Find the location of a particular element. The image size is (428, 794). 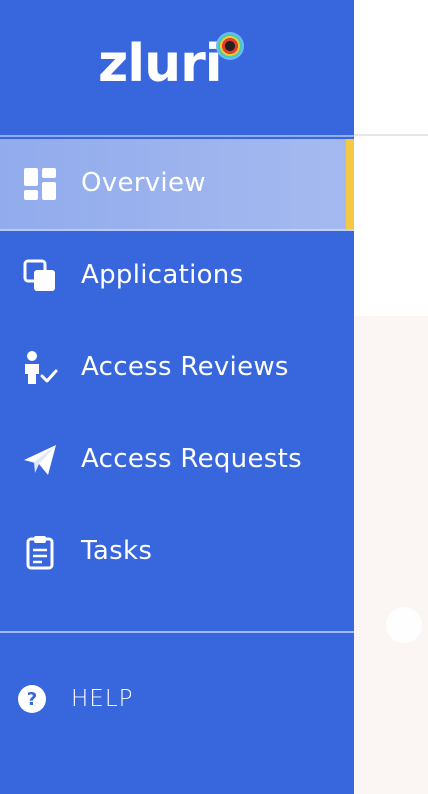

logo-text: zluri is located at coordinates (160, 64).